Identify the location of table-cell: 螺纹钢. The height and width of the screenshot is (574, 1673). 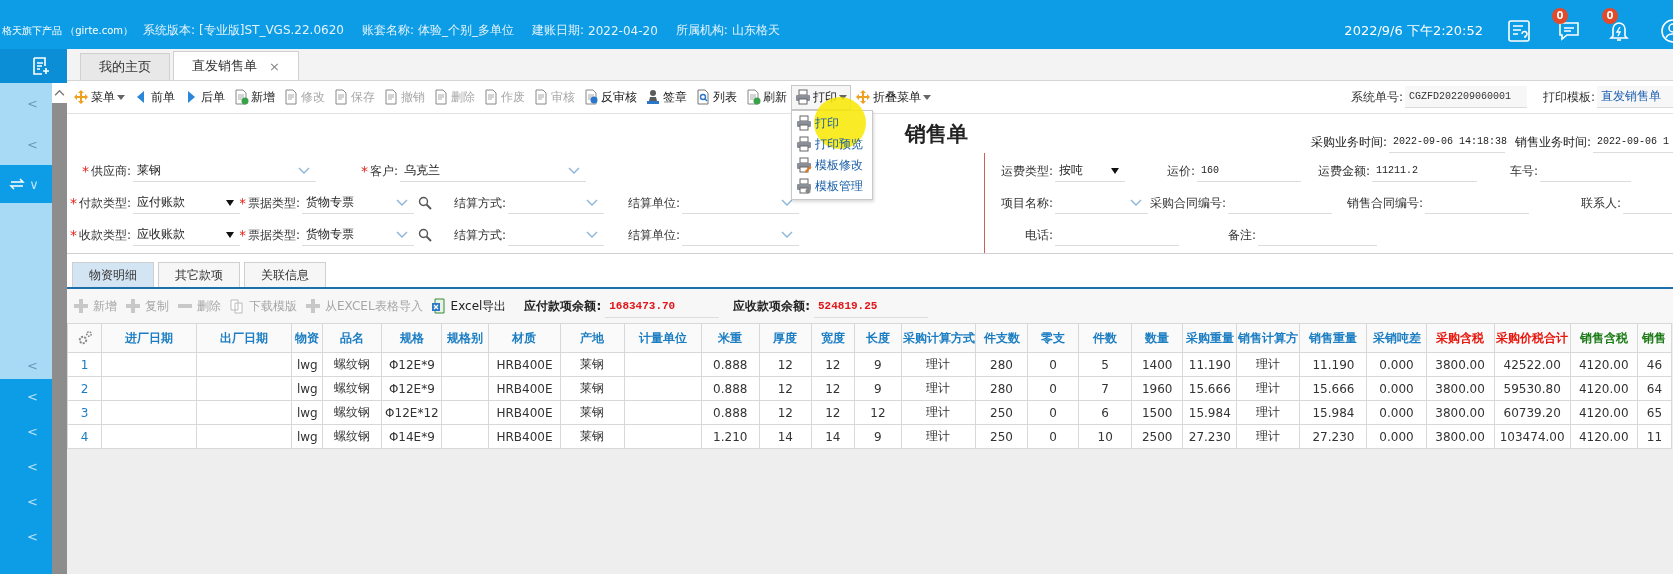
(352, 388).